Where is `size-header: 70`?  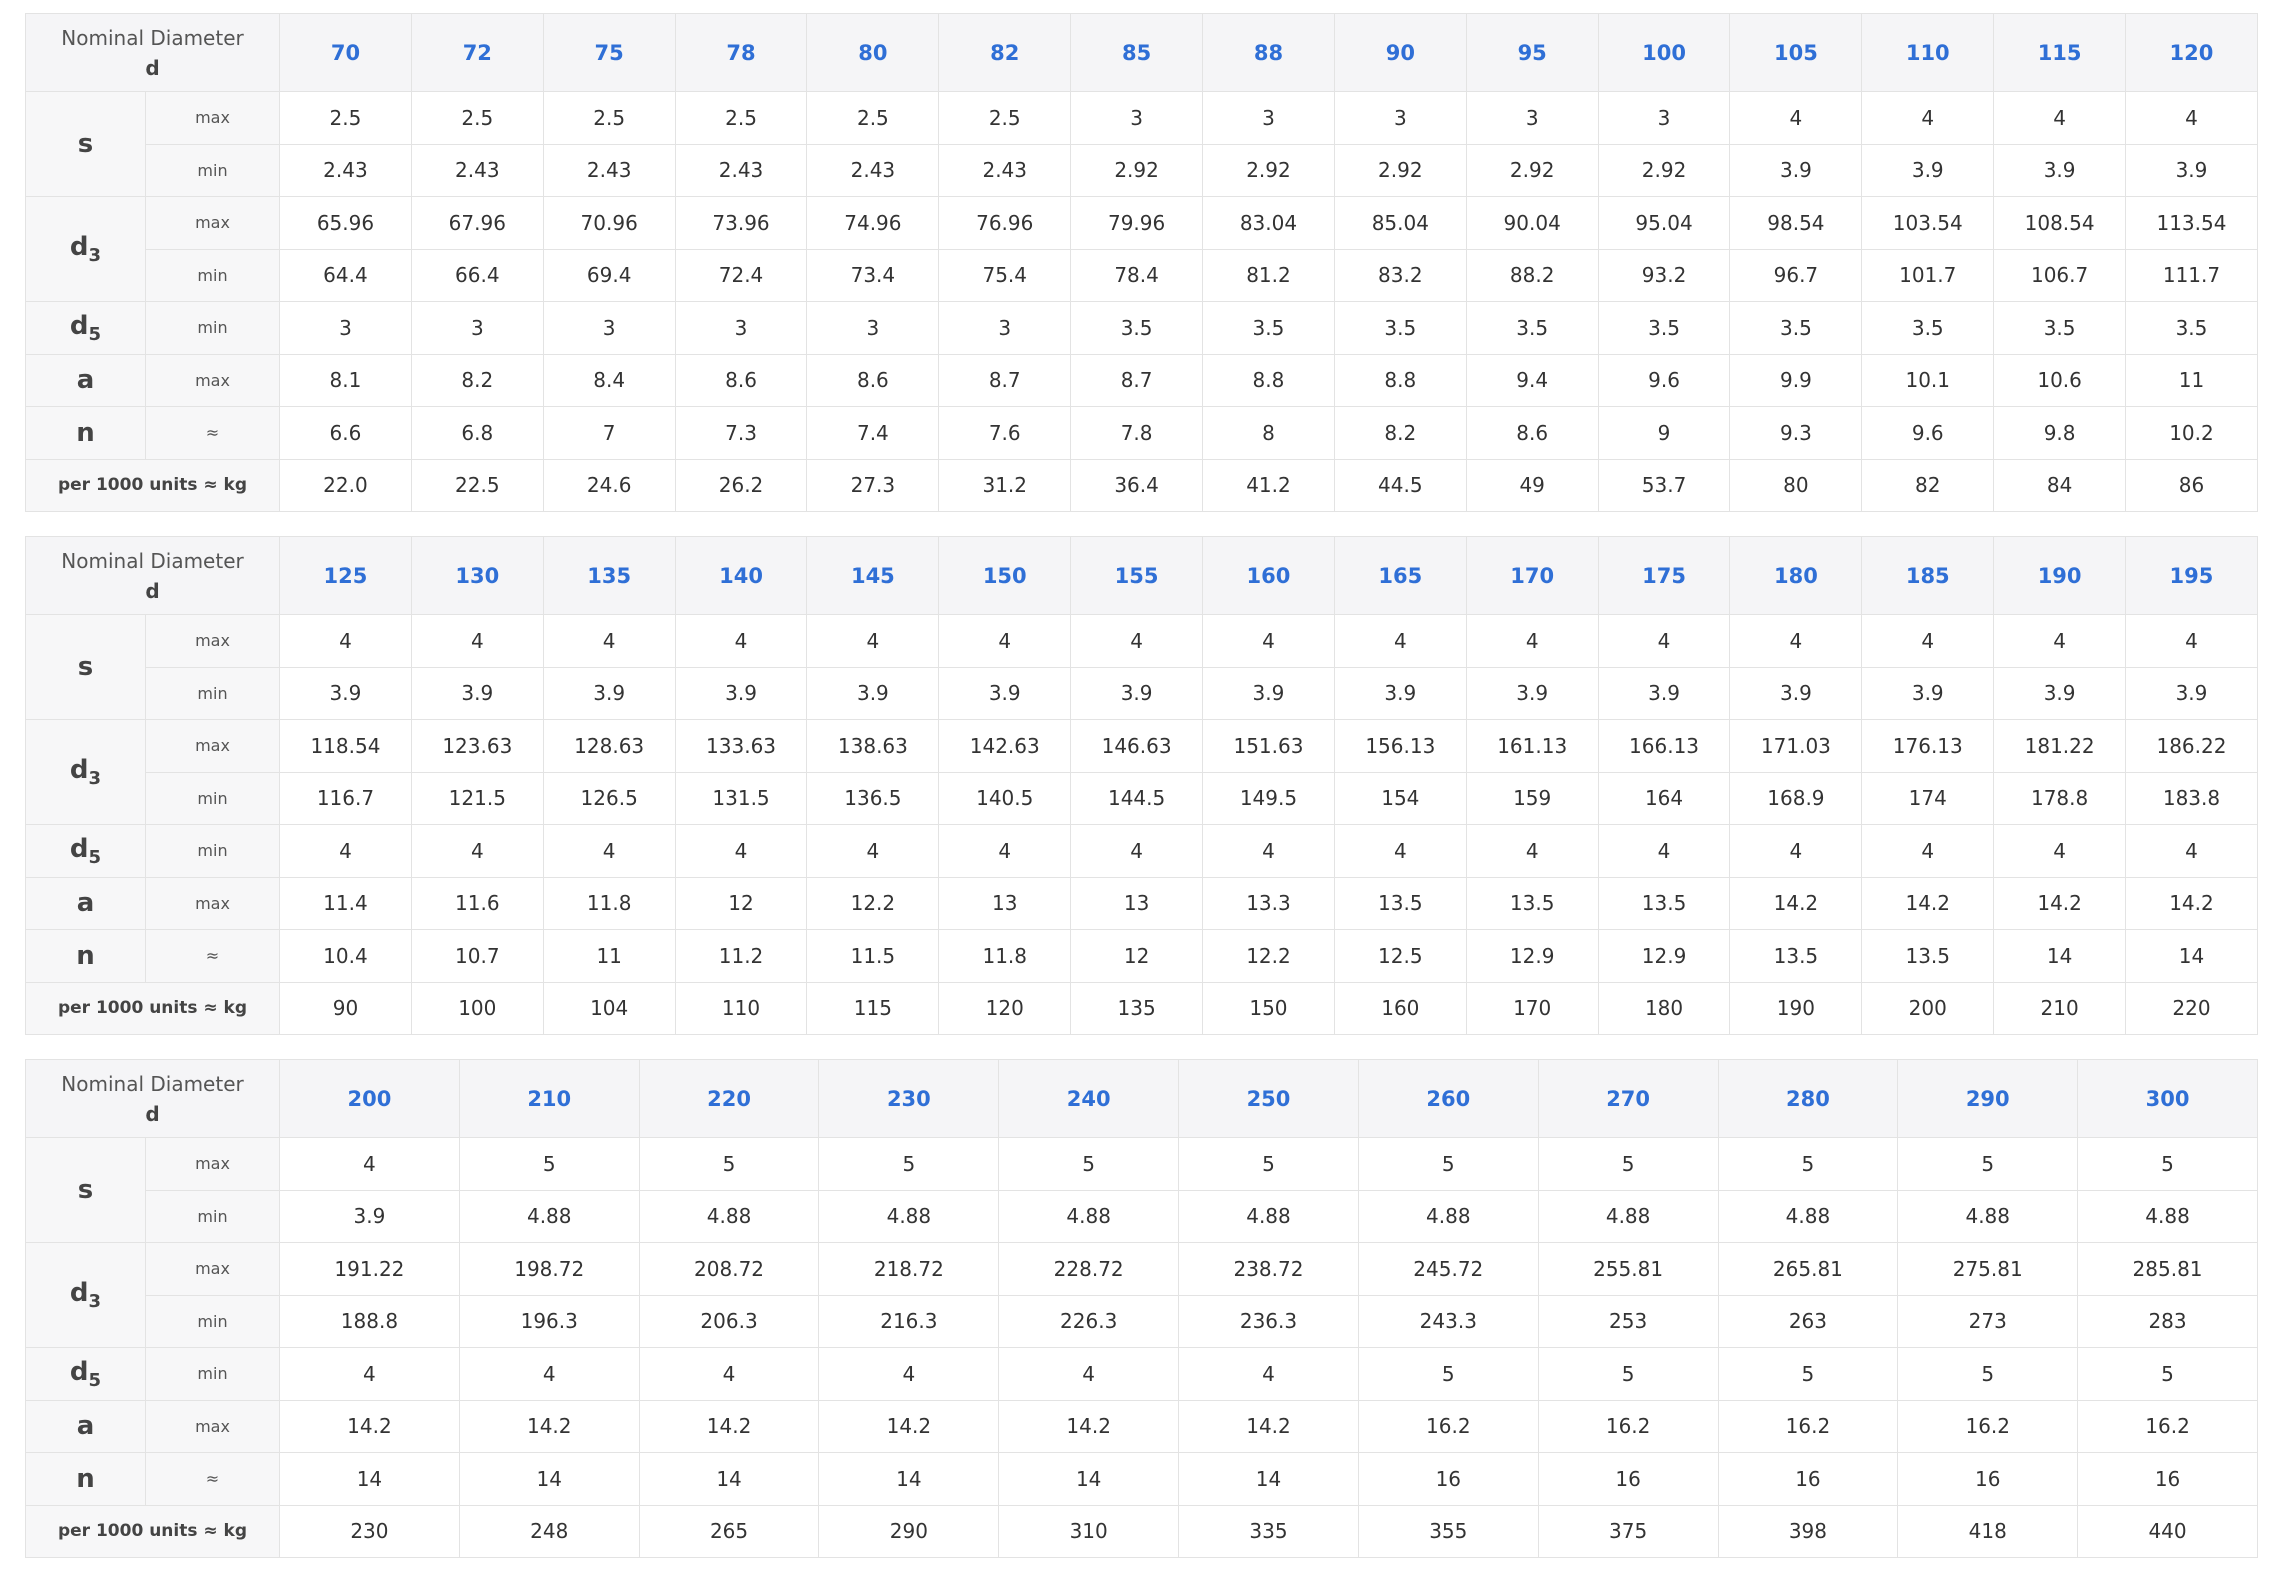 size-header: 70 is located at coordinates (345, 52).